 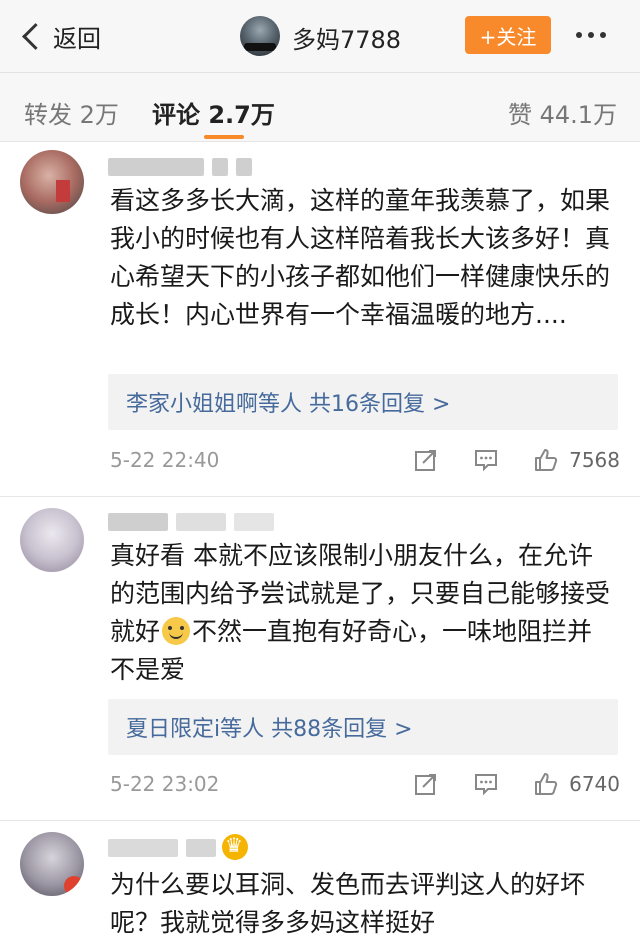 I want to click on engagement-tabs: 转发 2万 评论 2.7万 赞 44.1万, so click(x=320, y=107).